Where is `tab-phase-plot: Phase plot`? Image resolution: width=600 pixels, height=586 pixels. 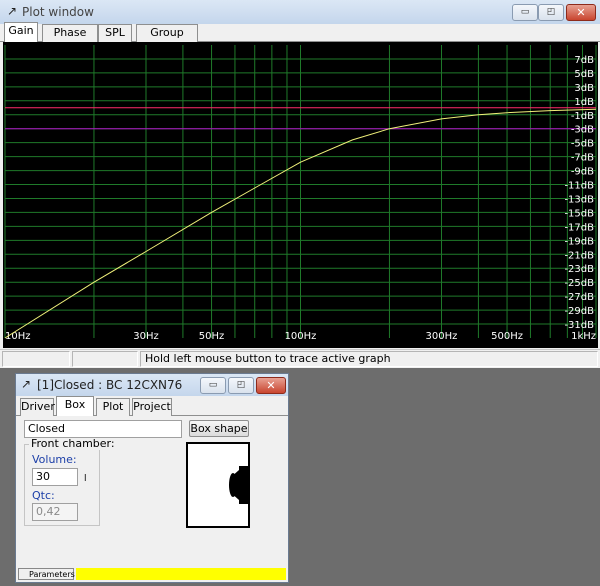 tab-phase-plot: Phase plot is located at coordinates (70, 39).